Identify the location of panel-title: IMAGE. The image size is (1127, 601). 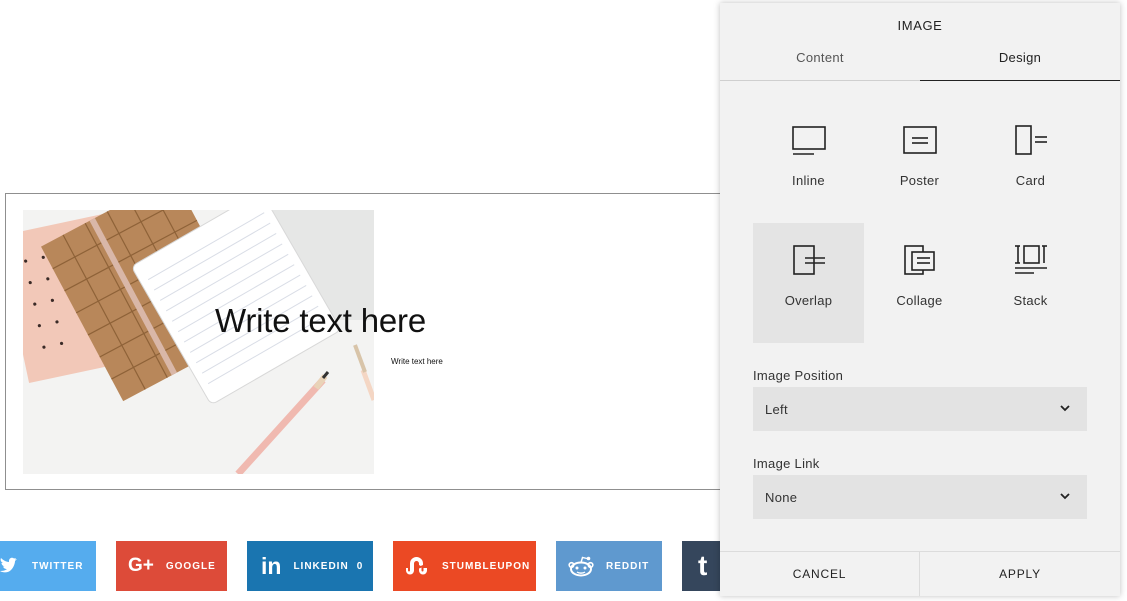
(920, 25).